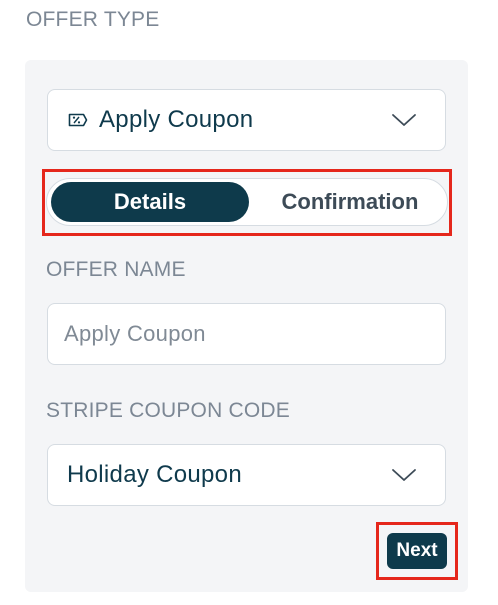 This screenshot has height=605, width=498. I want to click on step-tabs: Details Confirmation, so click(247, 202).